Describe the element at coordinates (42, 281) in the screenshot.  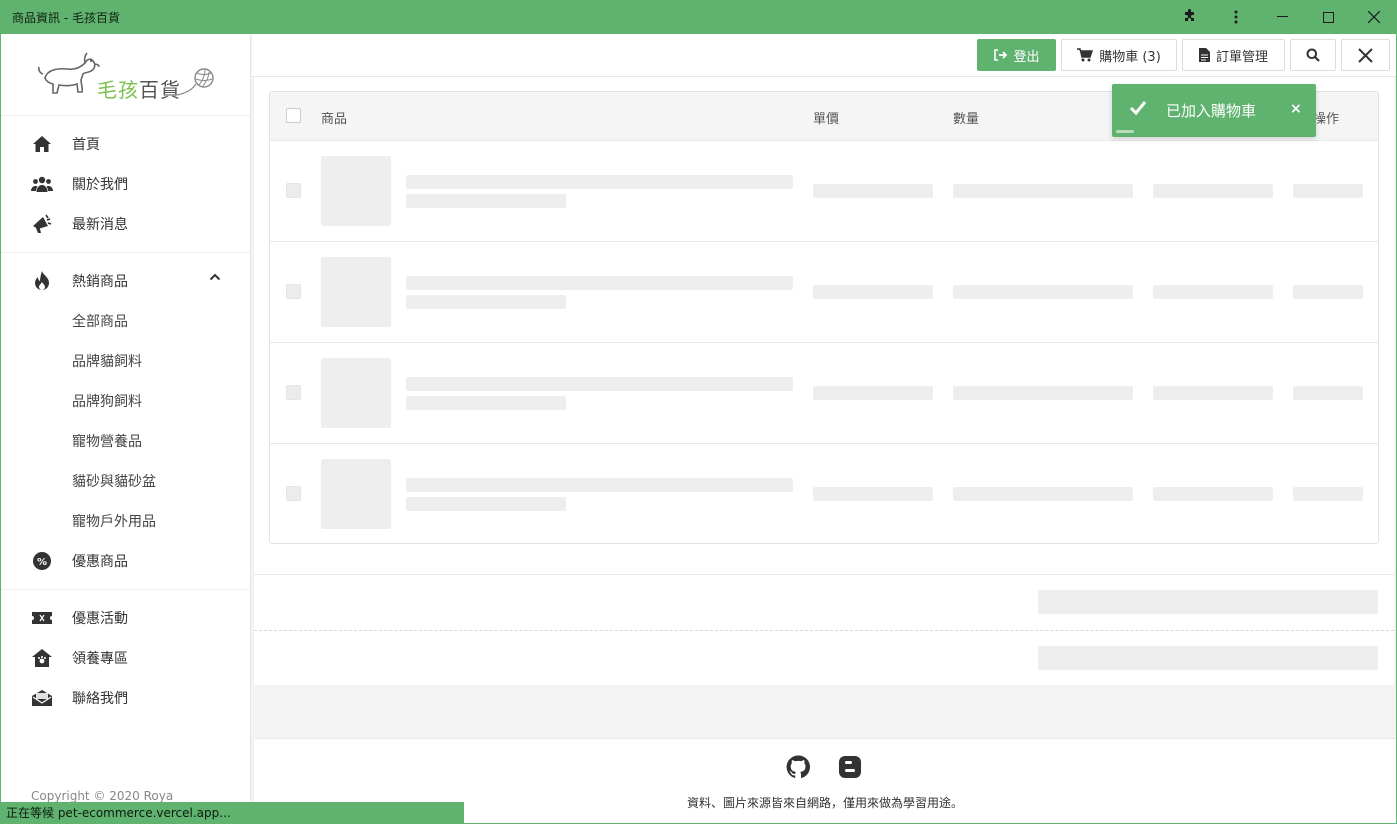
I see `fire-icon` at that location.